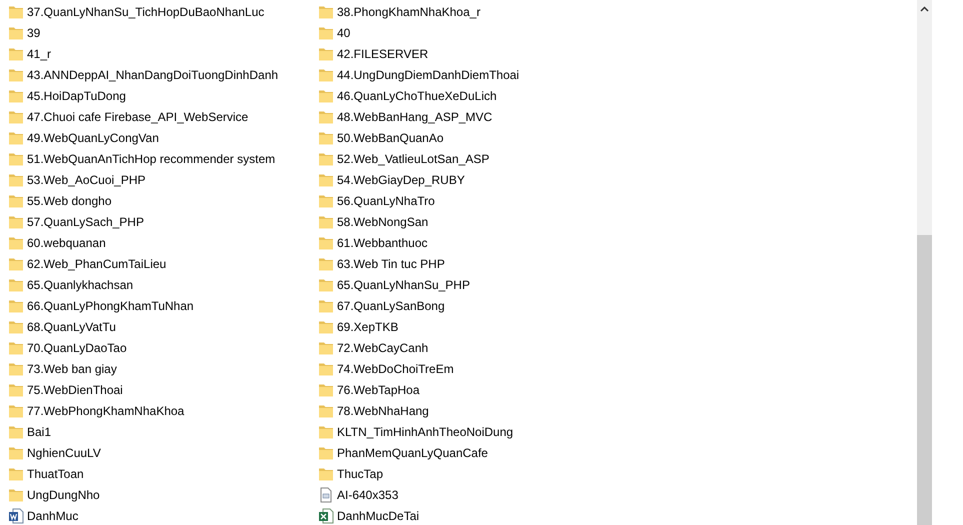 The width and height of the screenshot is (963, 525). Describe the element at coordinates (473, 452) in the screenshot. I see `file-list-item: PhanMemQuanLyQuanCafe` at that location.